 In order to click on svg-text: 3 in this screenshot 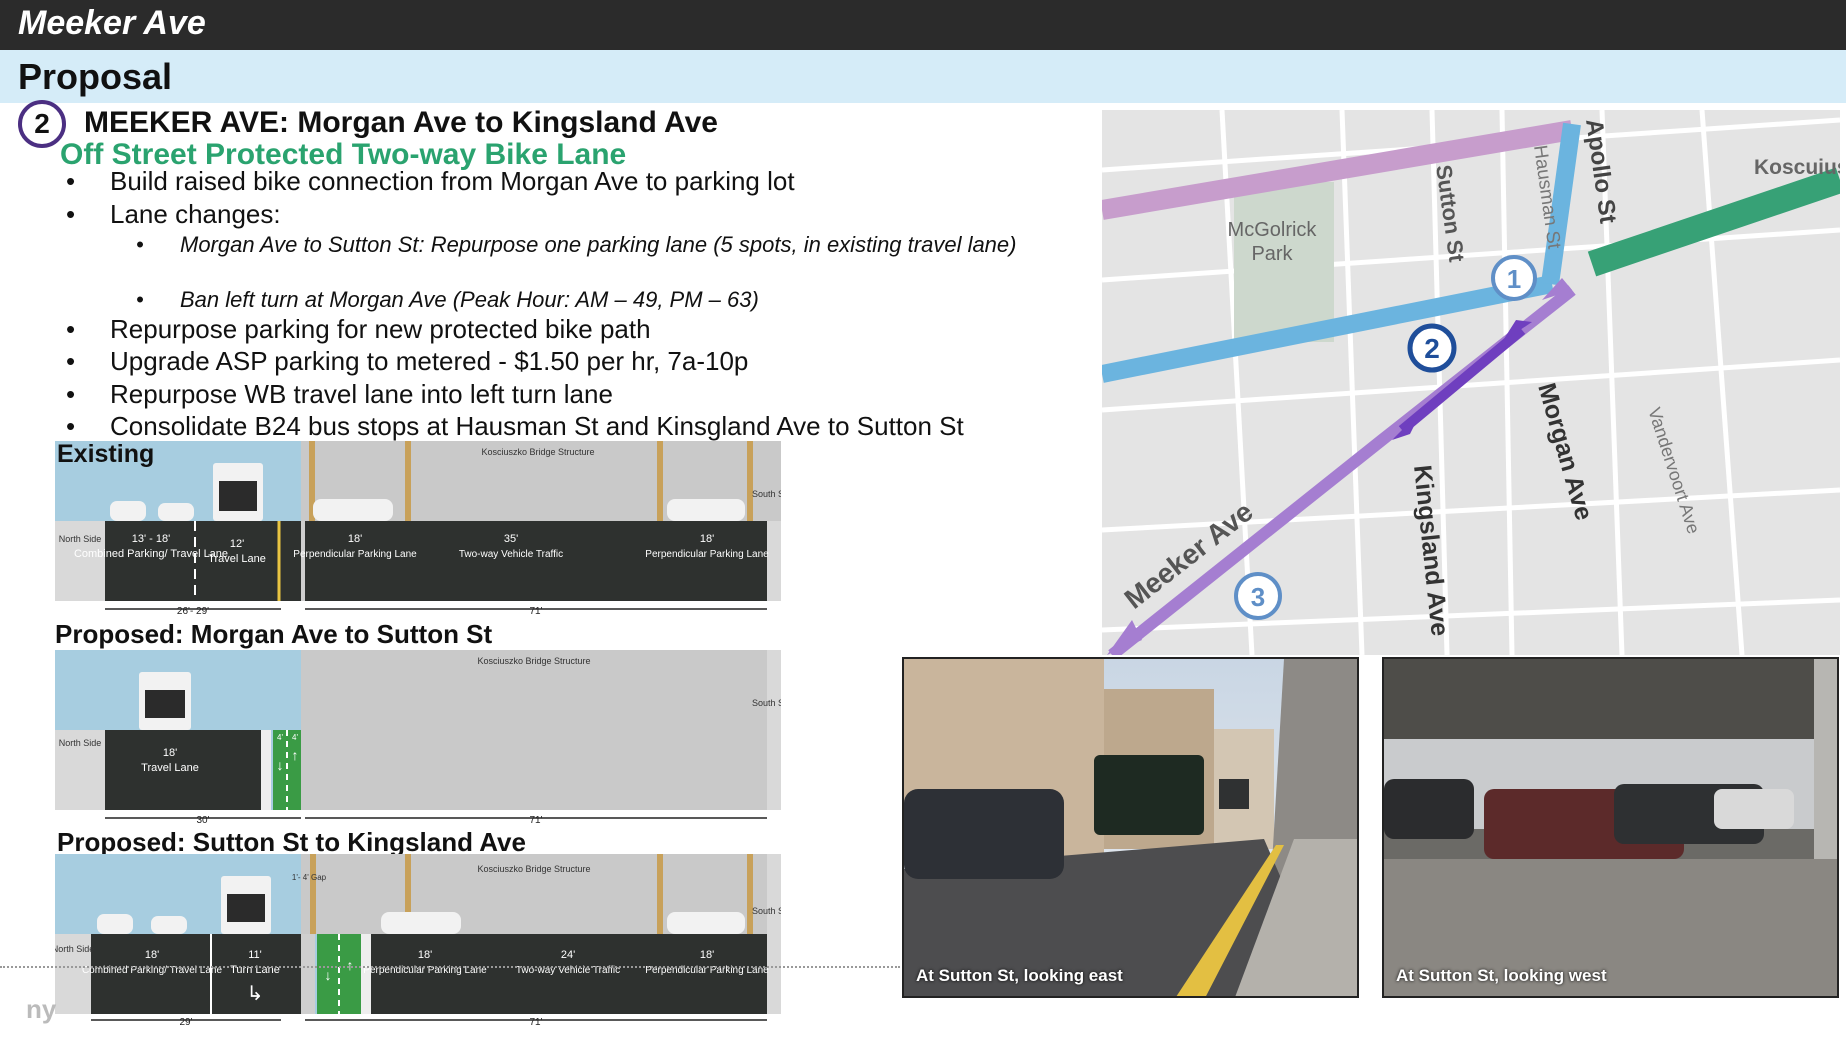, I will do `click(1258, 597)`.